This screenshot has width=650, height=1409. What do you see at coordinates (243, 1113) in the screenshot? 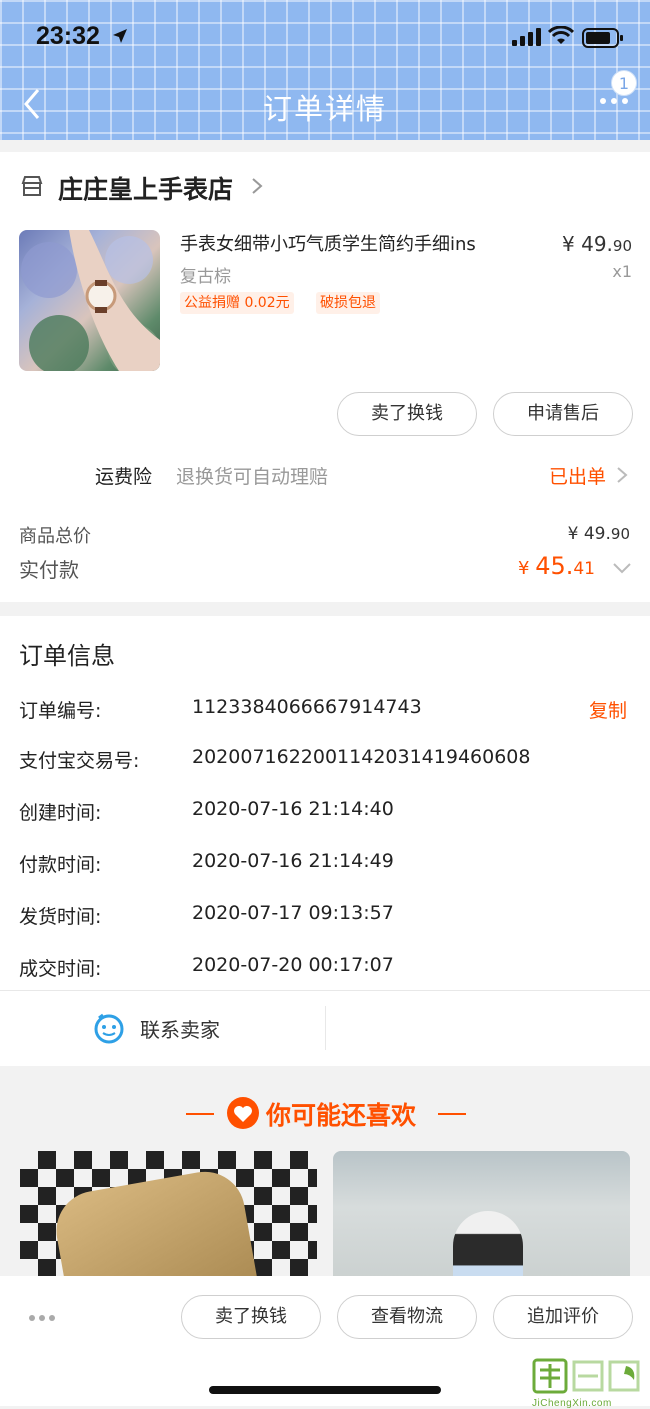
I see `heart-icon` at bounding box center [243, 1113].